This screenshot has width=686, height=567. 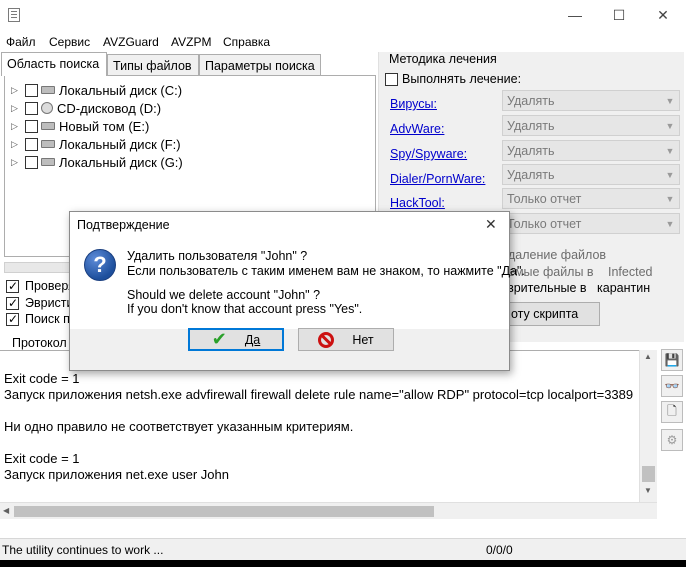 I want to click on combo-dialer: Удалять ▼, so click(x=591, y=174).